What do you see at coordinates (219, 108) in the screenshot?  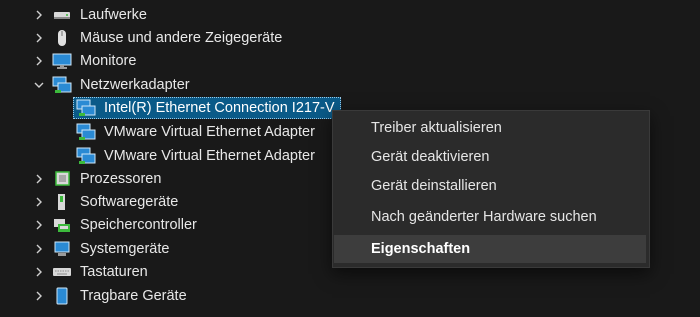 I see `tree-item-label: Intel(R) Ethernet Connection I217-V` at bounding box center [219, 108].